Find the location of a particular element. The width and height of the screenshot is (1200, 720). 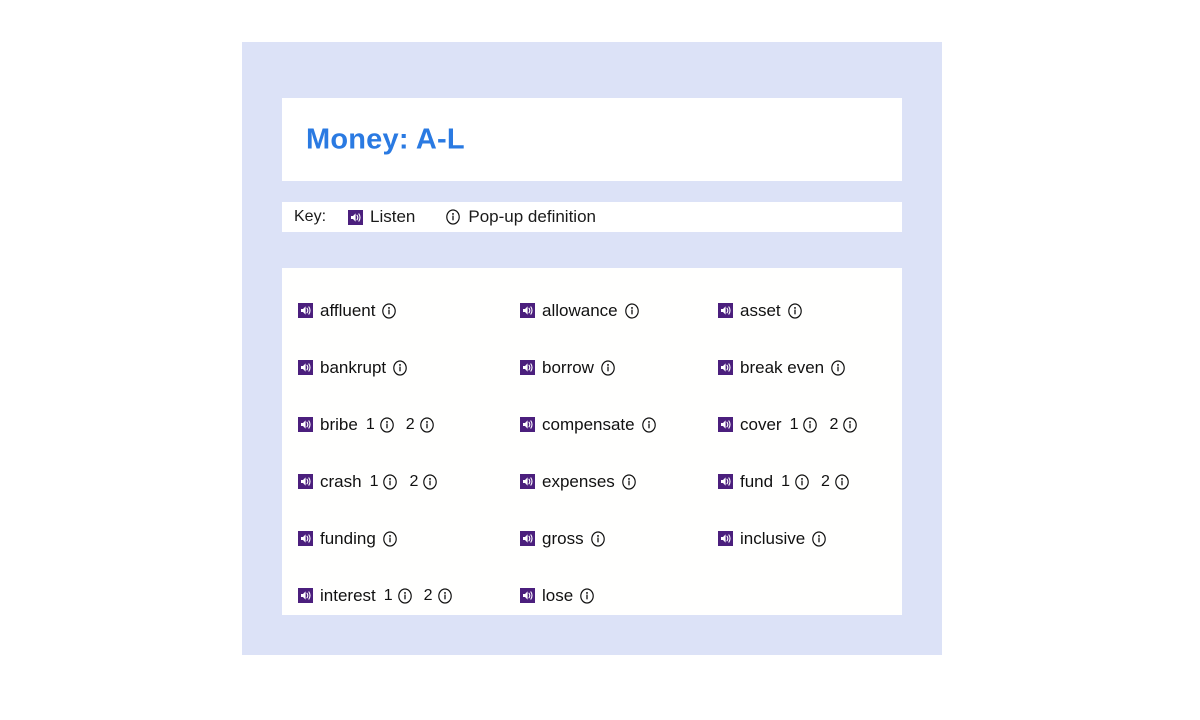

title-card: Money: A-L is located at coordinates (592, 139).